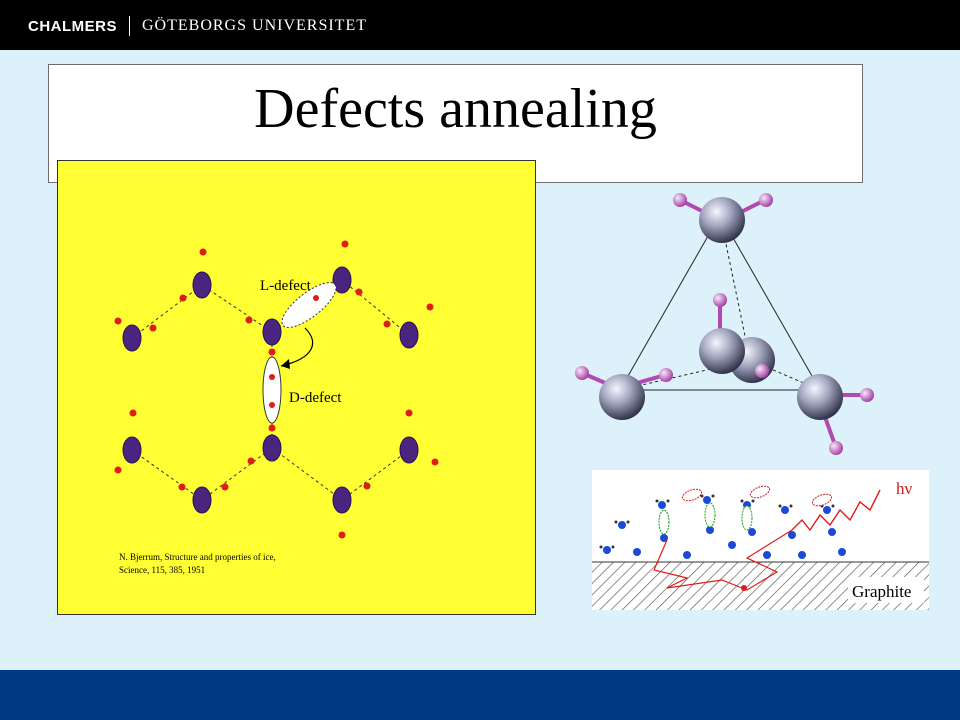  Describe the element at coordinates (315, 398) in the screenshot. I see `d-defect-label: D-defect` at that location.